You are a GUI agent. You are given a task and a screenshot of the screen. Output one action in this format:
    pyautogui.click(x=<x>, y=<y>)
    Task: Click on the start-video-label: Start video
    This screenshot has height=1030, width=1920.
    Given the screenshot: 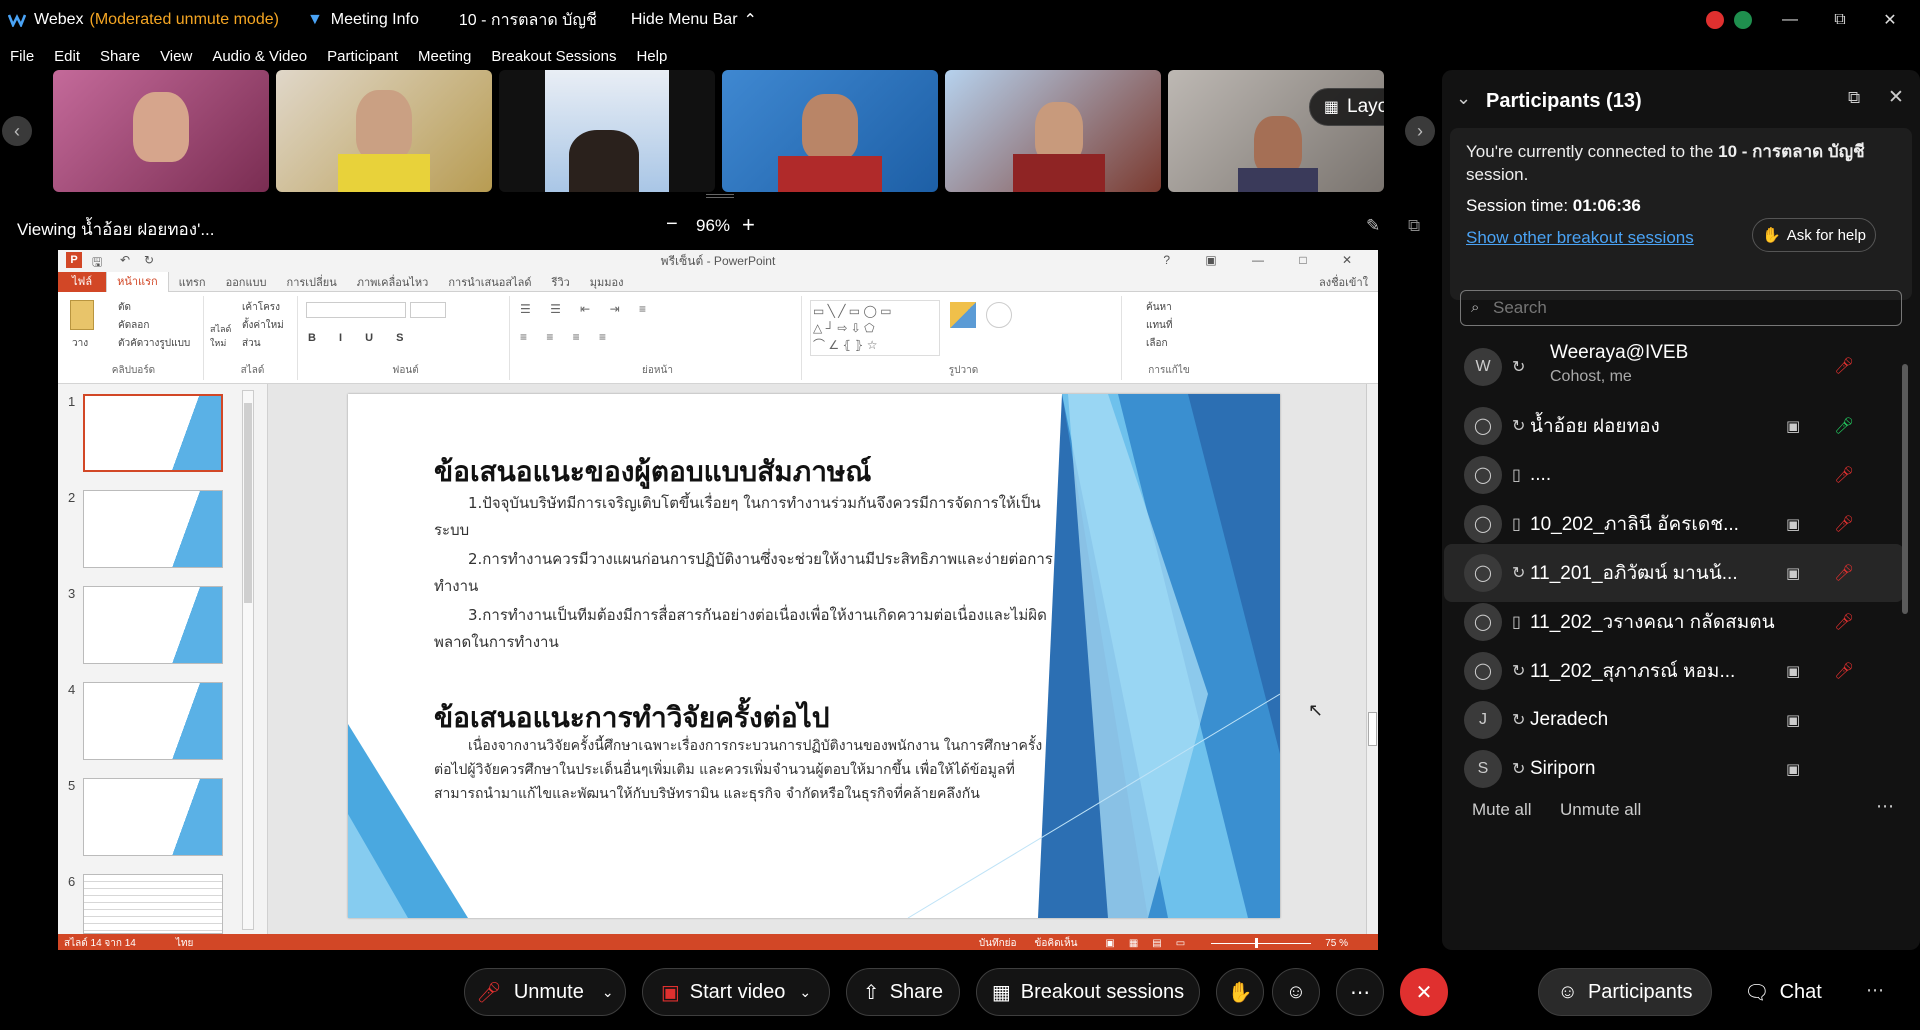 What is the action you would take?
    pyautogui.click(x=737, y=991)
    